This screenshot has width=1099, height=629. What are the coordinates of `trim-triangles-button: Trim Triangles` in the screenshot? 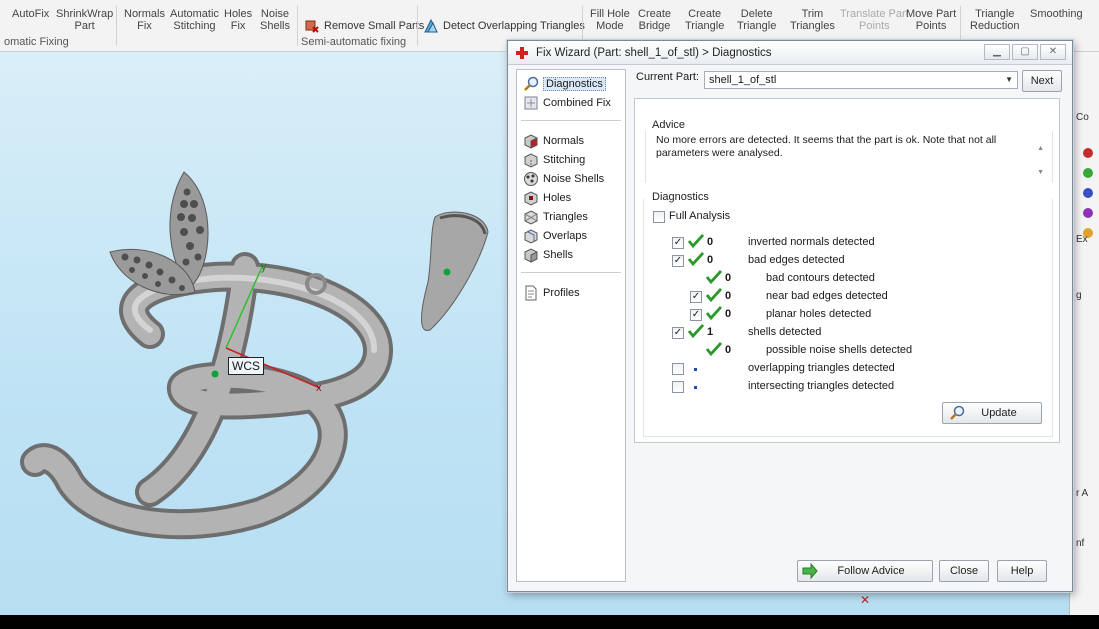 It's located at (812, 20).